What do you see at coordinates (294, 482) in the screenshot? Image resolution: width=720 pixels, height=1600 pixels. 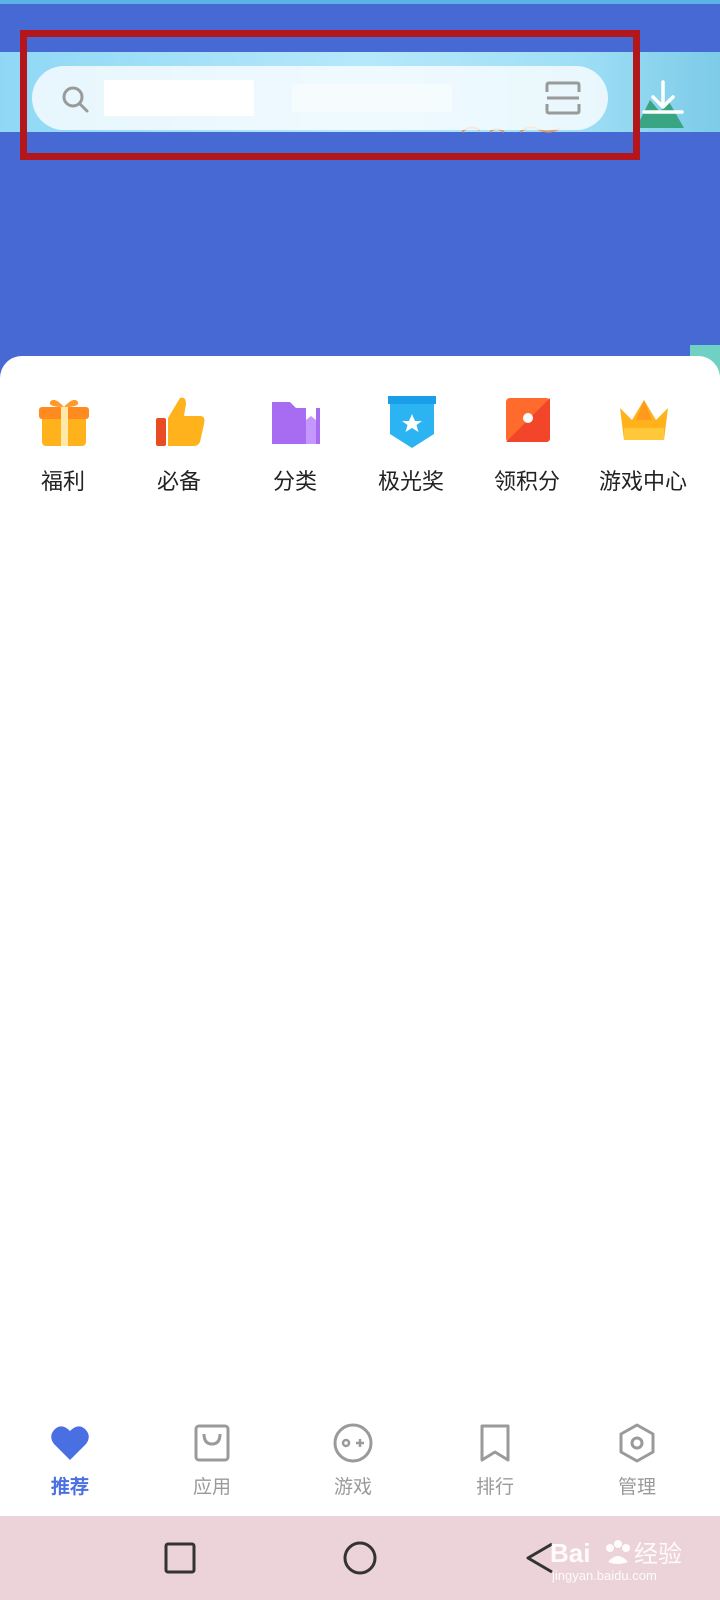 I see `quick-menu-label: 分类` at bounding box center [294, 482].